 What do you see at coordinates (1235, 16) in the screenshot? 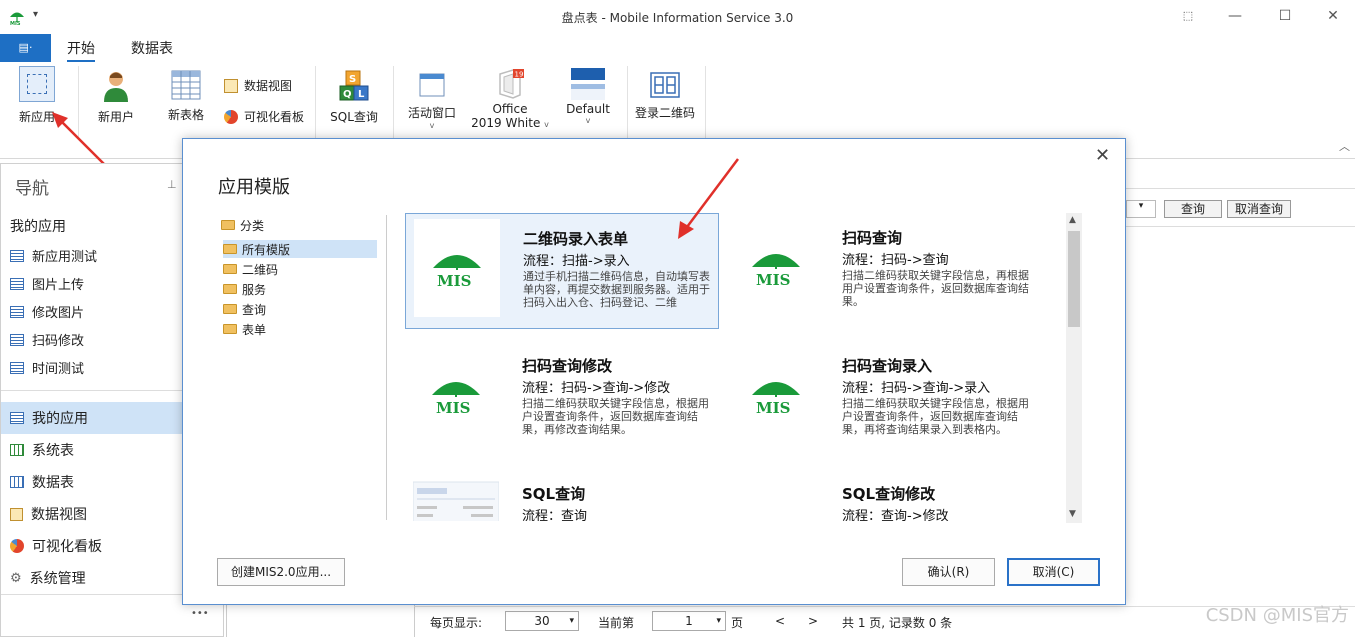
I see `minimize-button: —` at bounding box center [1235, 16].